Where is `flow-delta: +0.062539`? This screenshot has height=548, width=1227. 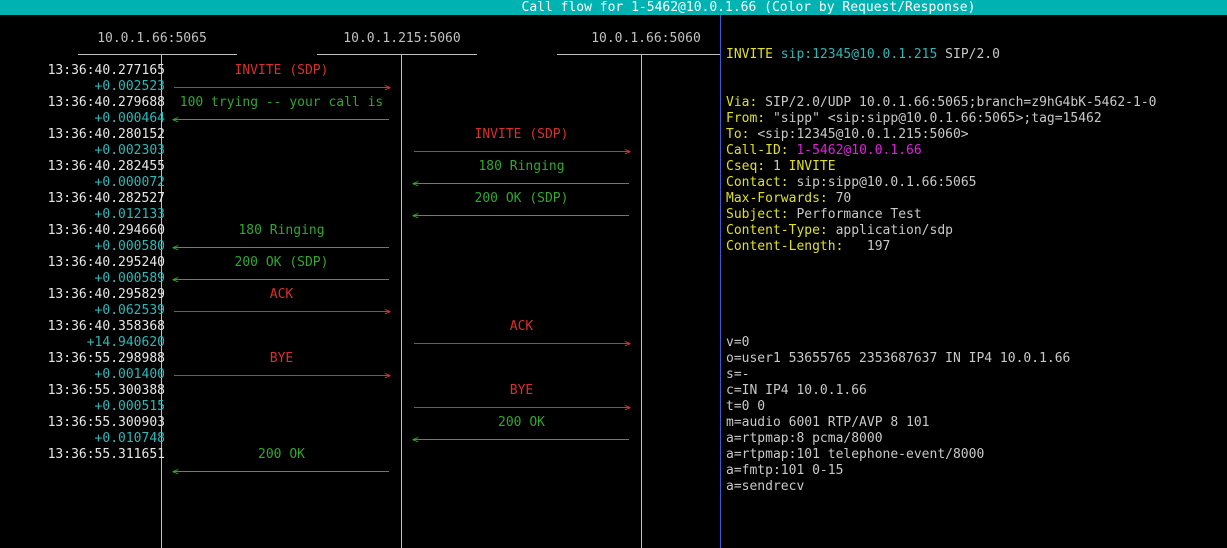 flow-delta: +0.062539 is located at coordinates (129, 310).